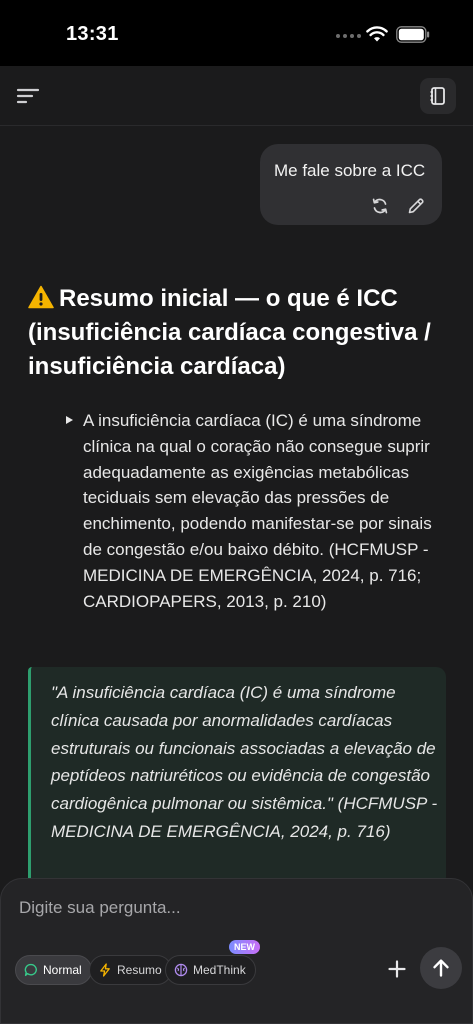 This screenshot has height=1024, width=473. I want to click on arrow-up-icon, so click(441, 968).